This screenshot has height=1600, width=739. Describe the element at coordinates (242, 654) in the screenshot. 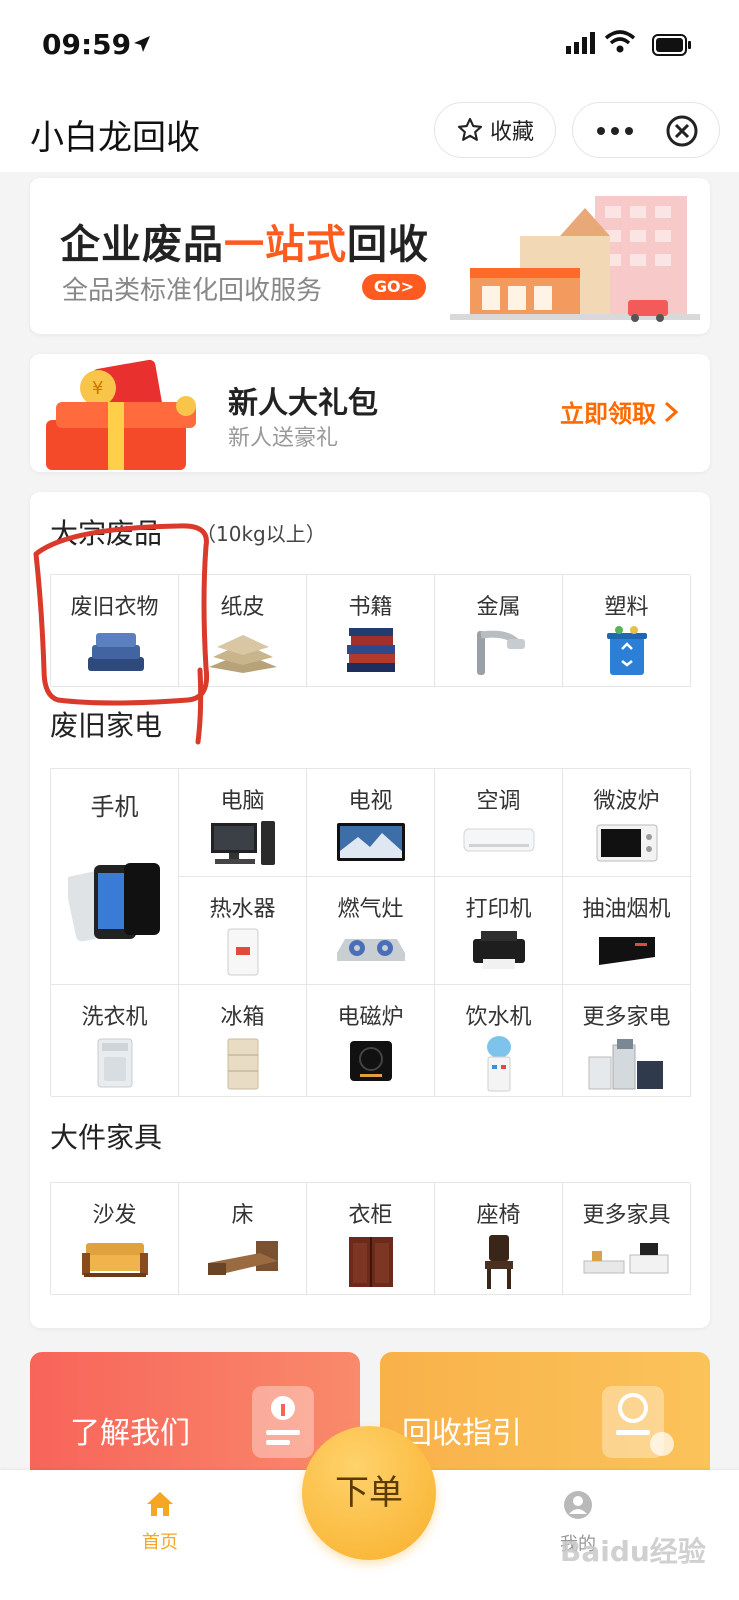

I see `cardboard-icon` at that location.